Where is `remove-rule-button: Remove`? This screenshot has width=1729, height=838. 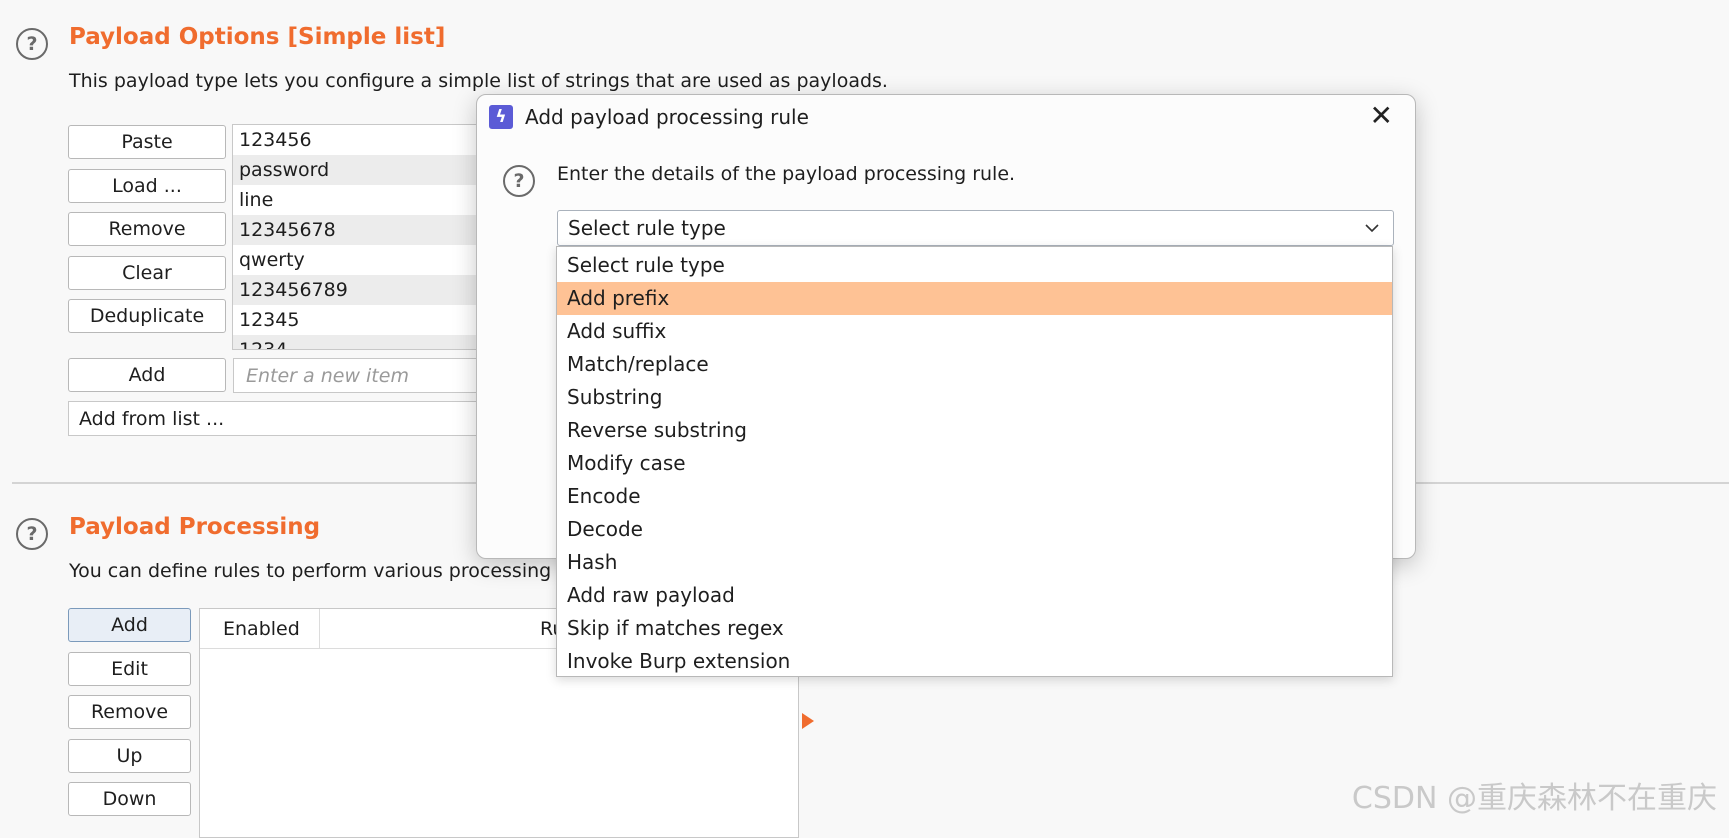
remove-rule-button: Remove is located at coordinates (129, 712).